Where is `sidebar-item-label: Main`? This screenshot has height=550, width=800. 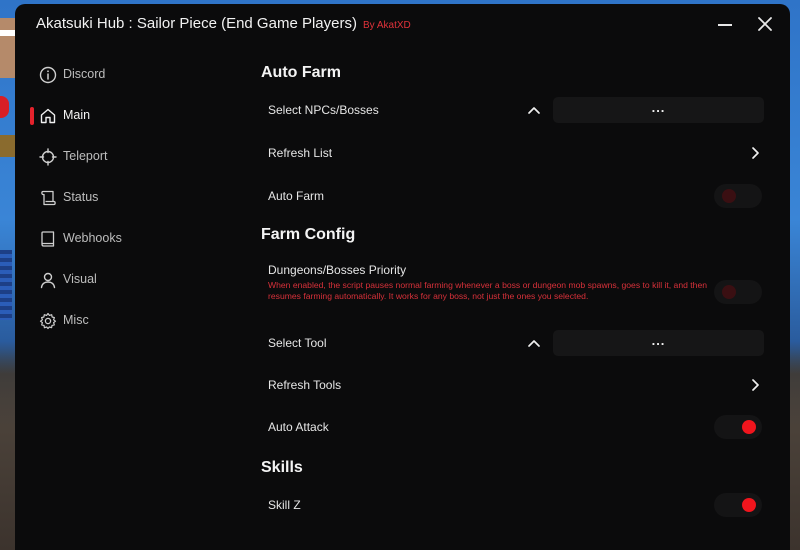 sidebar-item-label: Main is located at coordinates (77, 115).